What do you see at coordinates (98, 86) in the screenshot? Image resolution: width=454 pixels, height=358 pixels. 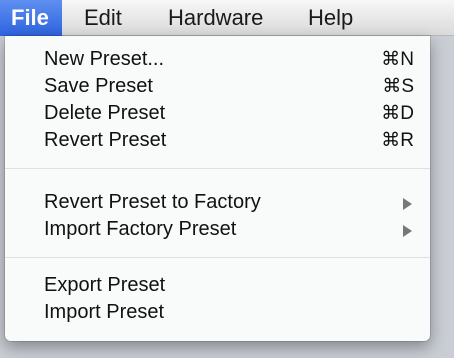 I see `menu-item-label: Save Preset` at bounding box center [98, 86].